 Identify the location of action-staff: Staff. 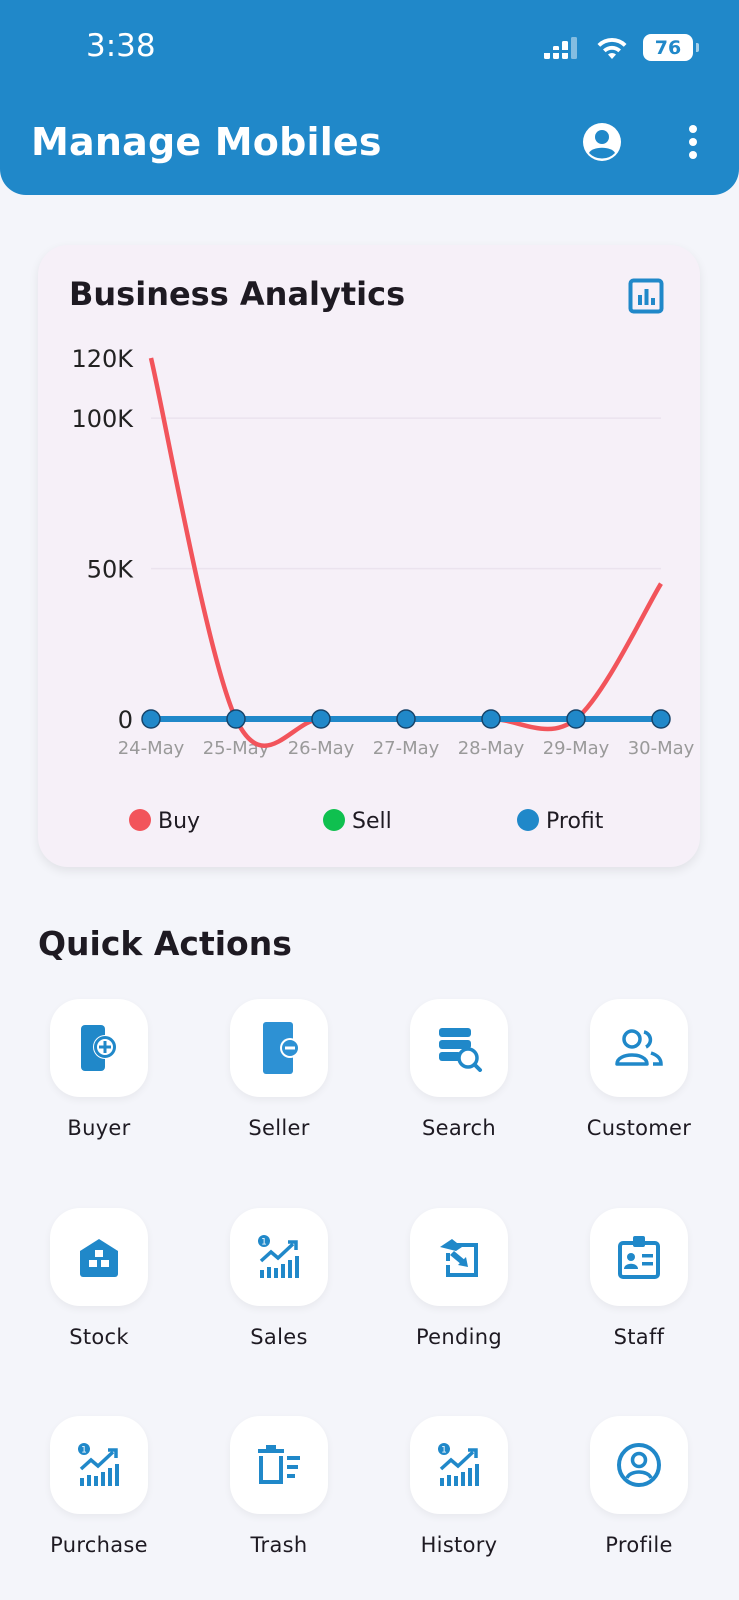
(639, 1288).